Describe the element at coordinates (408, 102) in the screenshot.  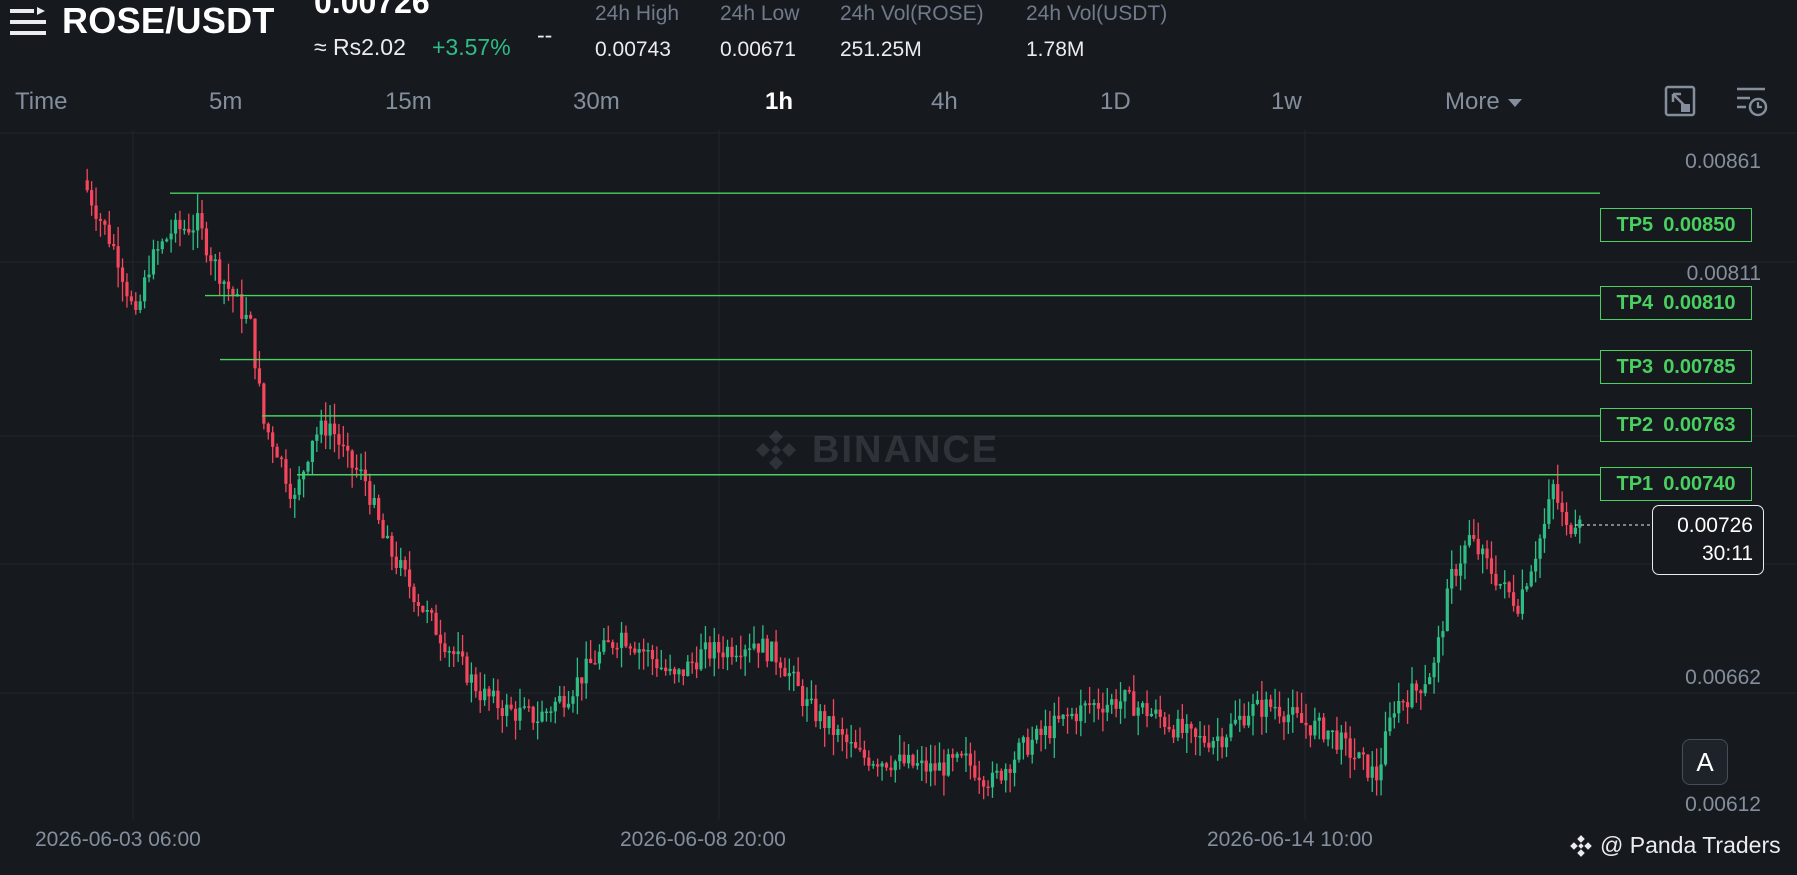
I see `tab-15m: 15m` at that location.